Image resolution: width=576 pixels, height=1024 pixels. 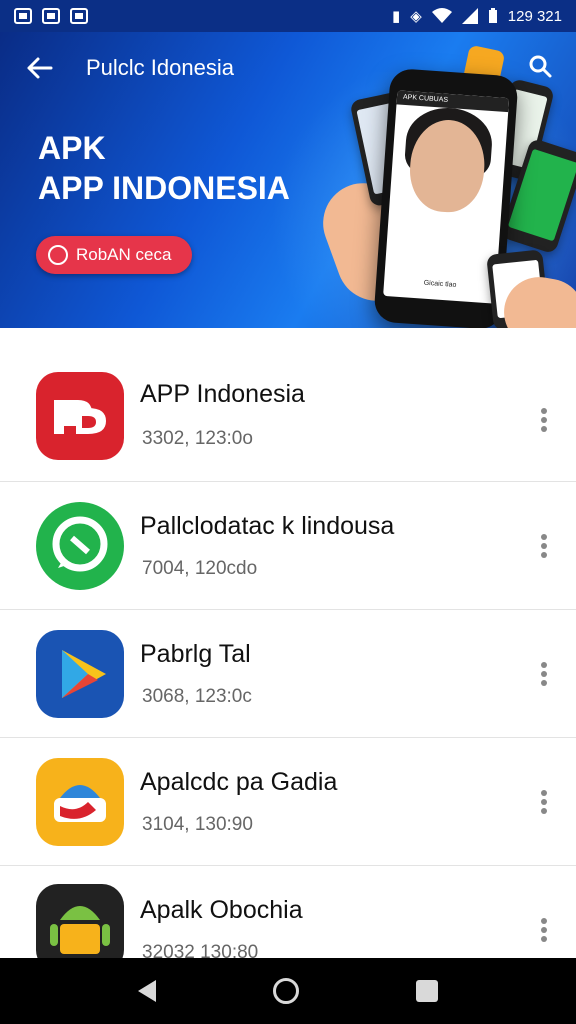 What do you see at coordinates (288, 674) in the screenshot?
I see `list-item: Pabrlg Tal 3068, 123:0c` at bounding box center [288, 674].